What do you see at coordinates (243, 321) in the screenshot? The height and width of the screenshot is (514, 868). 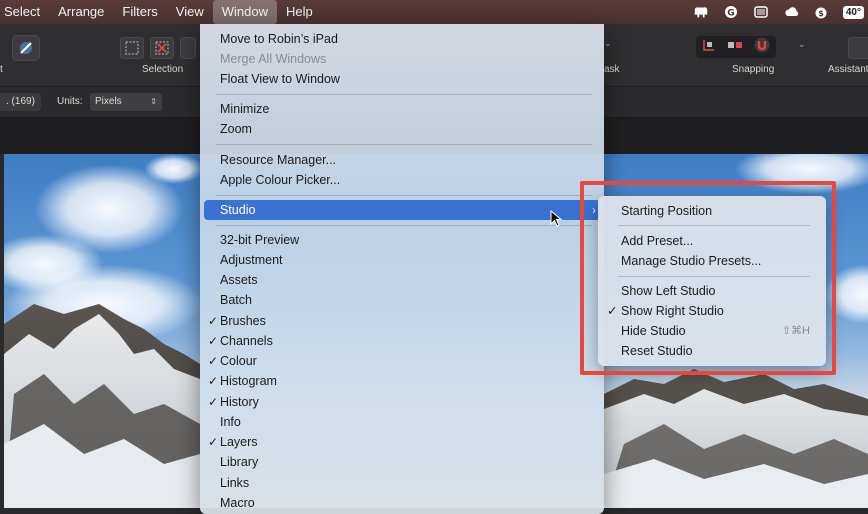 I see `menu-item-label: Brushes` at bounding box center [243, 321].